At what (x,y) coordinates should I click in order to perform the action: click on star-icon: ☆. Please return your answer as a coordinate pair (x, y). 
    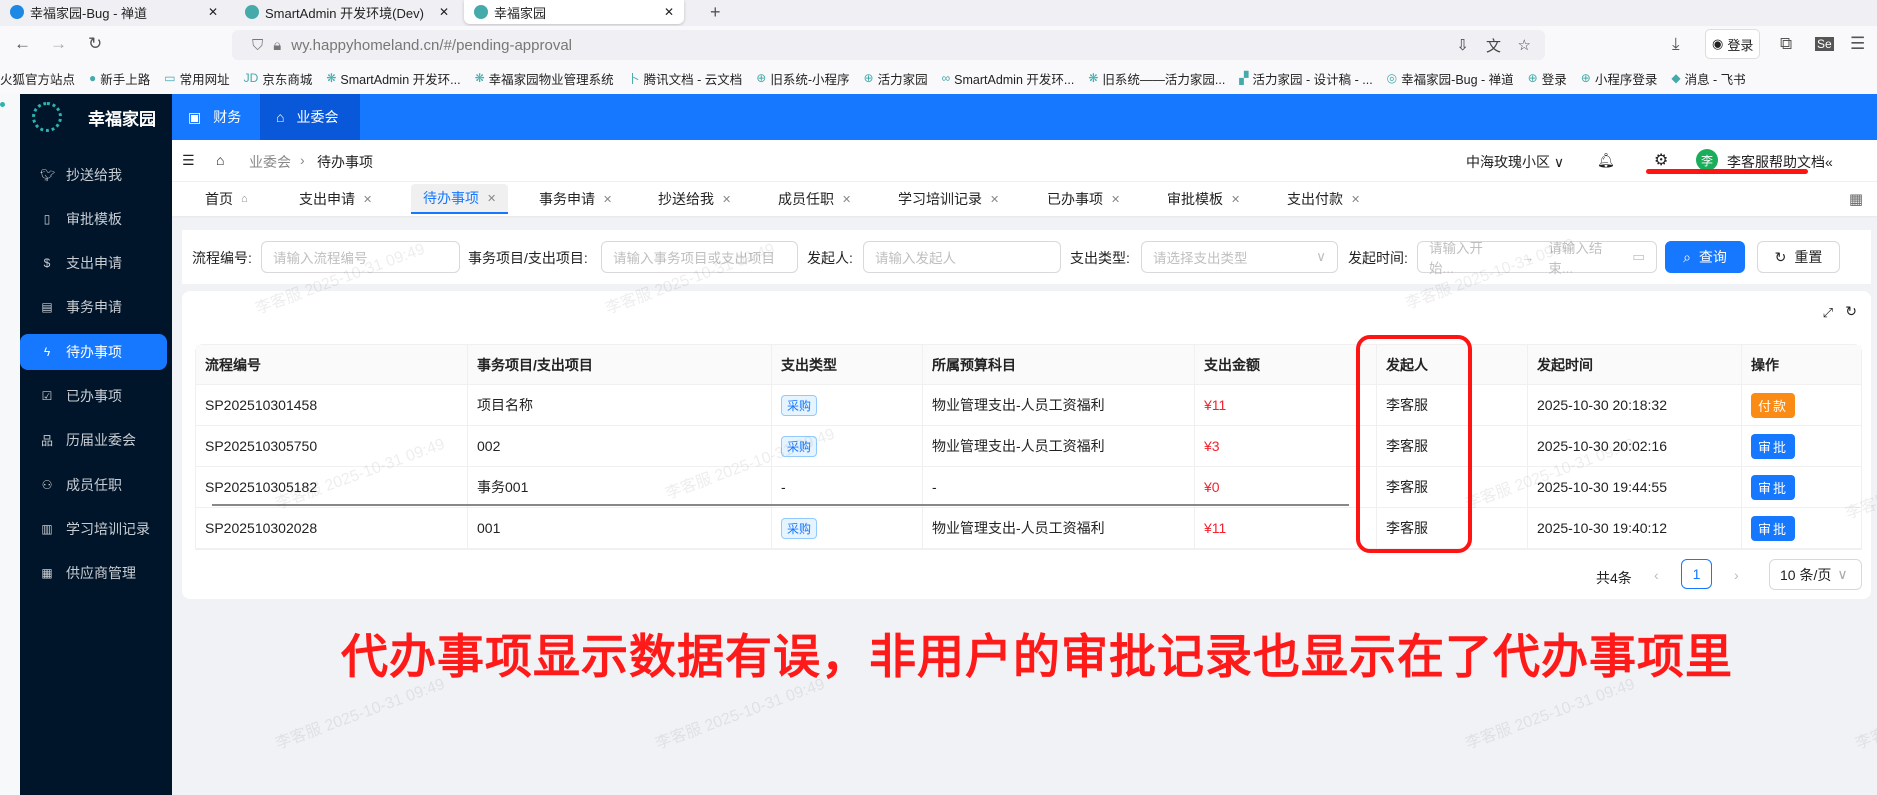
    Looking at the image, I should click on (1524, 45).